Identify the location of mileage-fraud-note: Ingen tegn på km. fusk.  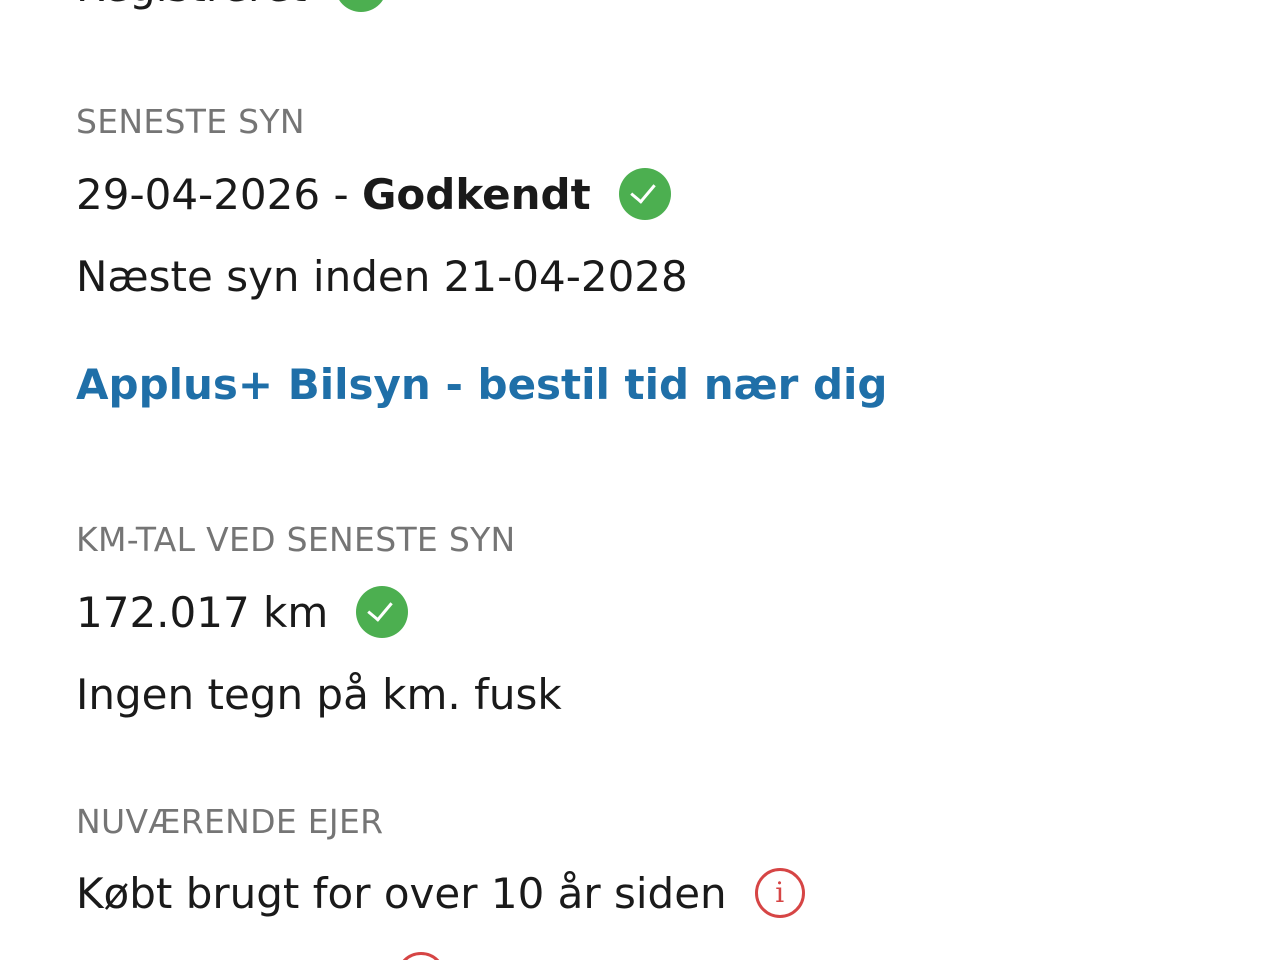
(319, 694).